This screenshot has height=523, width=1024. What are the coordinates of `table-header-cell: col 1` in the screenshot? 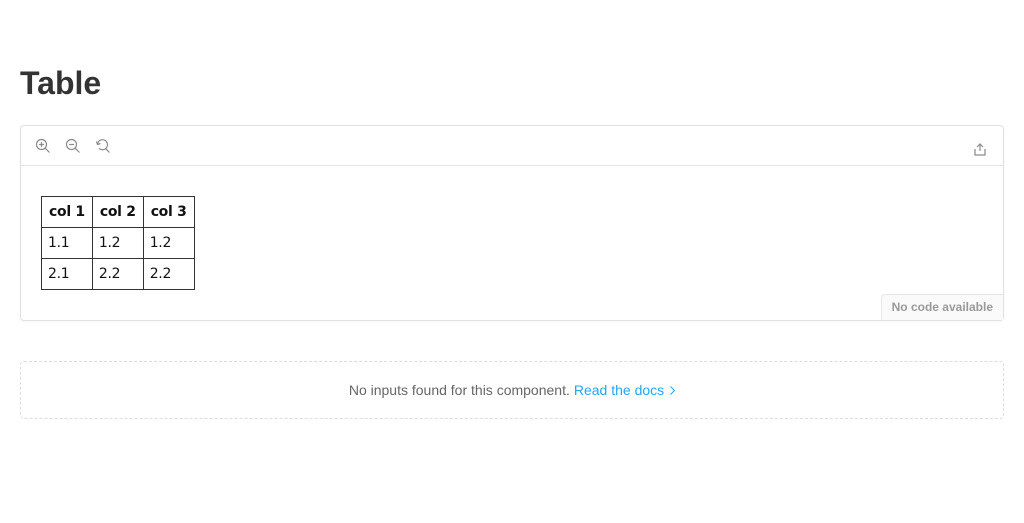 It's located at (67, 212).